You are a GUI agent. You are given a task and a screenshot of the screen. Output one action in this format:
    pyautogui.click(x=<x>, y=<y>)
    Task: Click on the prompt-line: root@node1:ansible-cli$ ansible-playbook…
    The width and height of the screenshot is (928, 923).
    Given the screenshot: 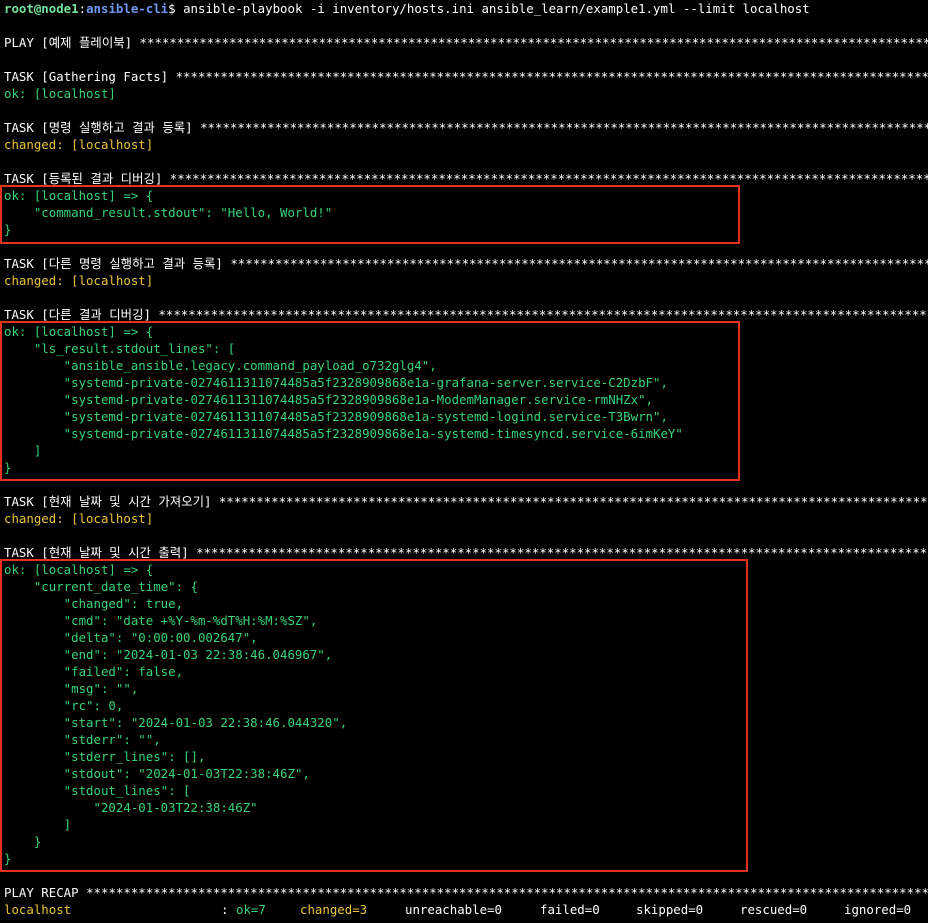 What is the action you would take?
    pyautogui.click(x=407, y=8)
    